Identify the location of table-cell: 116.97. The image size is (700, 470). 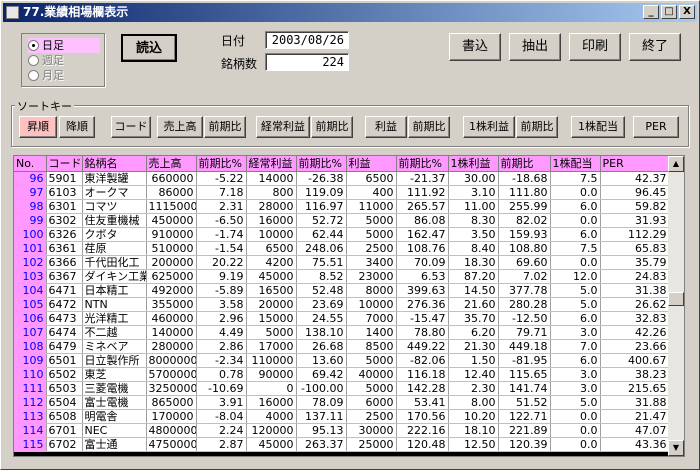
(321, 206).